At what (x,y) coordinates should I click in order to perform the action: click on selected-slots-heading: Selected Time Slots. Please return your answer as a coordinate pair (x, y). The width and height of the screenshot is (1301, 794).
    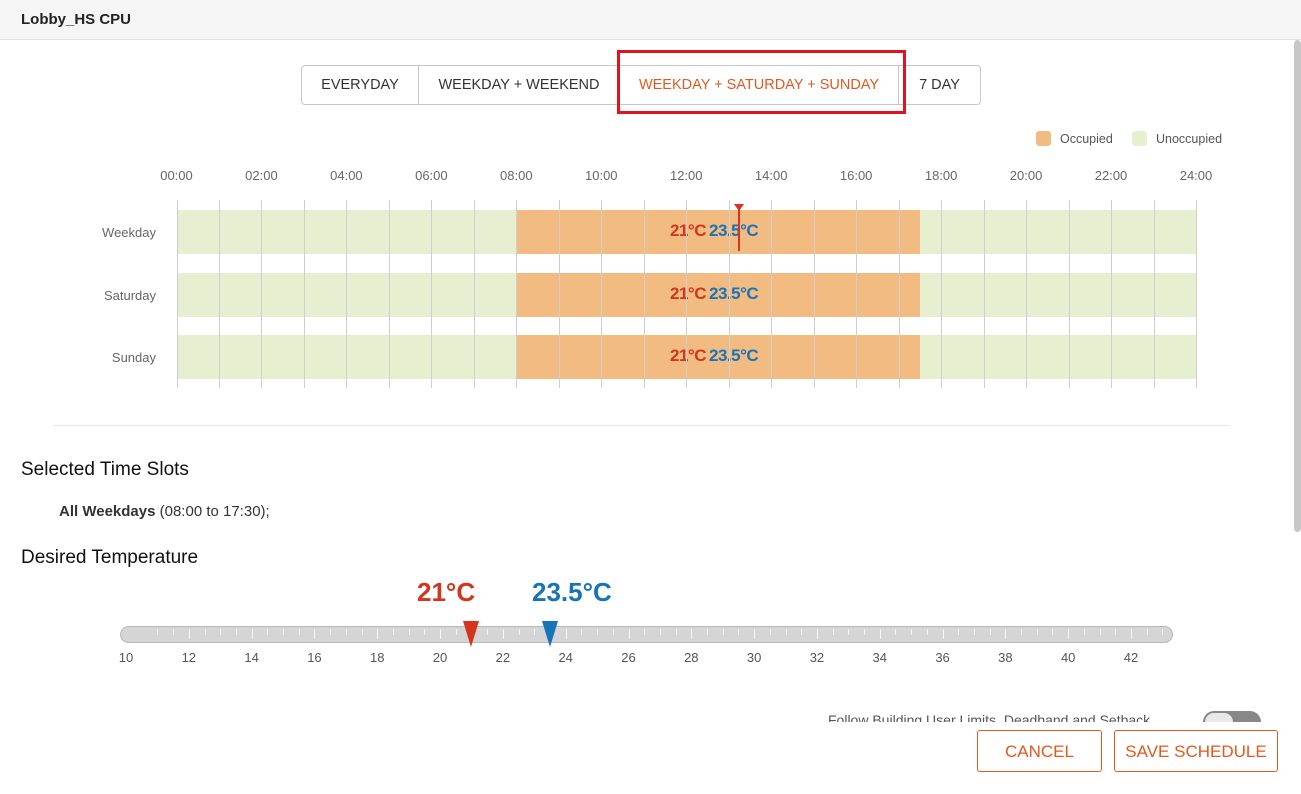
    Looking at the image, I should click on (105, 469).